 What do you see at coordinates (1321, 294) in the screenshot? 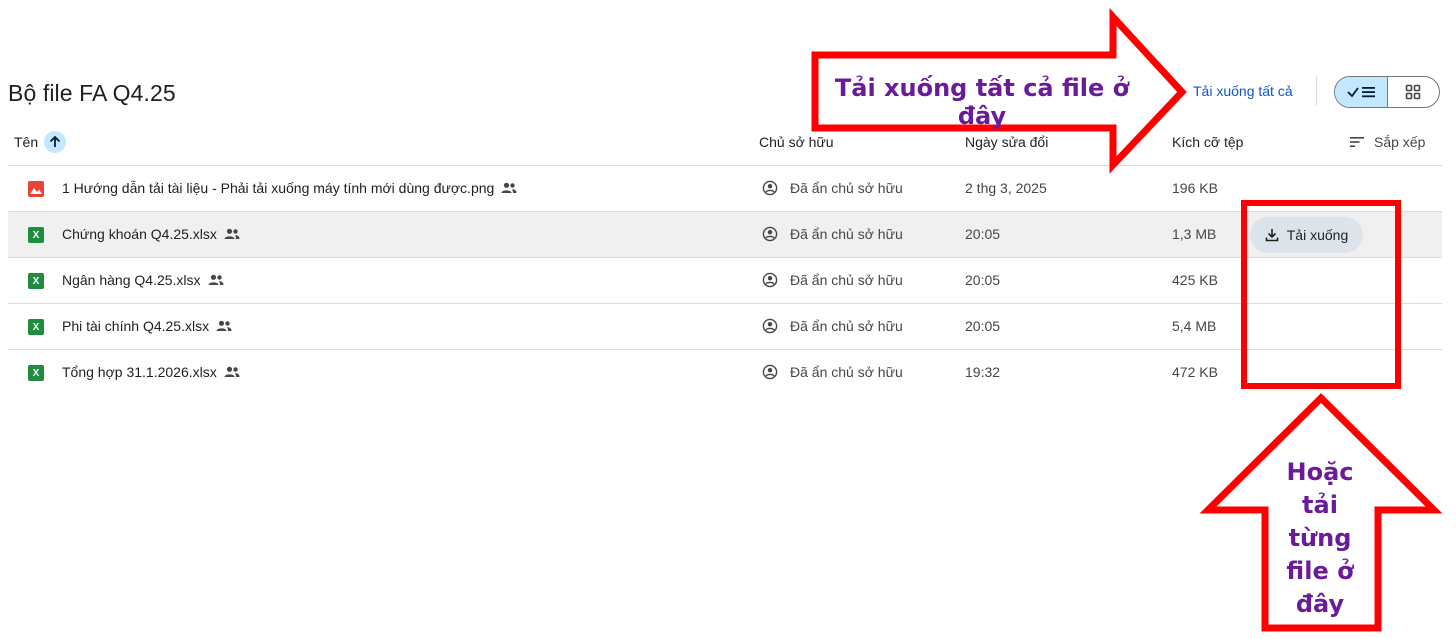
I see `annotation-highlight-box` at bounding box center [1321, 294].